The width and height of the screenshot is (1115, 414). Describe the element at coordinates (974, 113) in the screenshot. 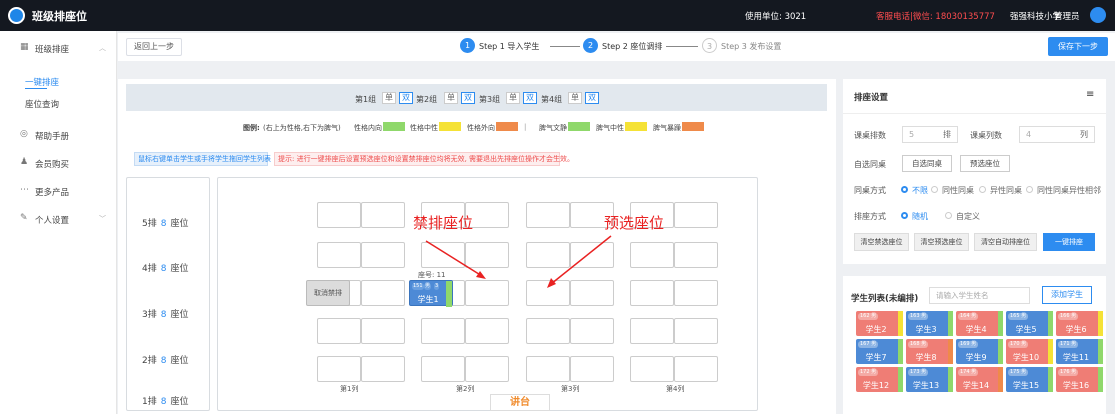

I see `divider` at that location.